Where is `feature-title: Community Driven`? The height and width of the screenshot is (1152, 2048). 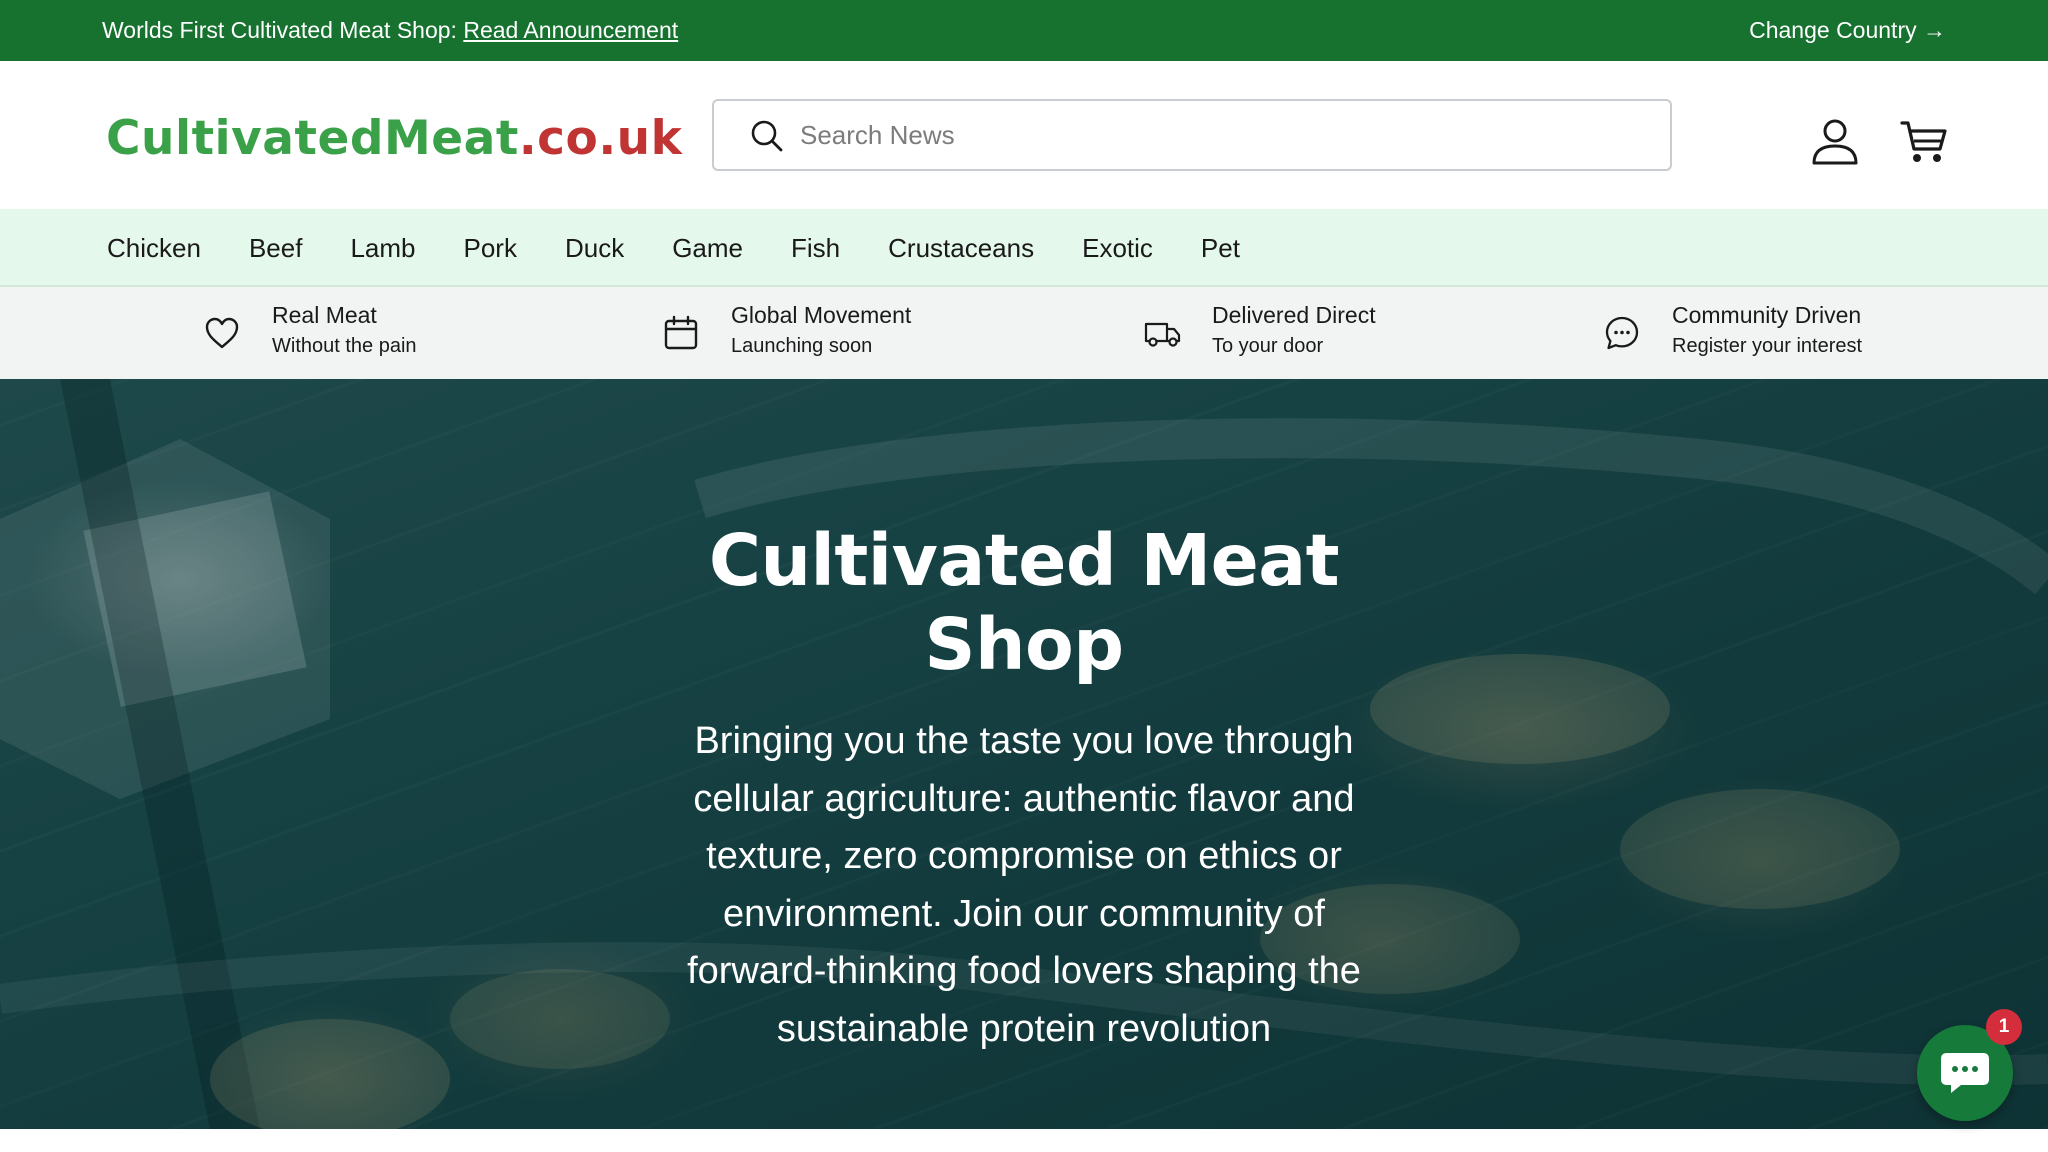
feature-title: Community Driven is located at coordinates (1767, 315).